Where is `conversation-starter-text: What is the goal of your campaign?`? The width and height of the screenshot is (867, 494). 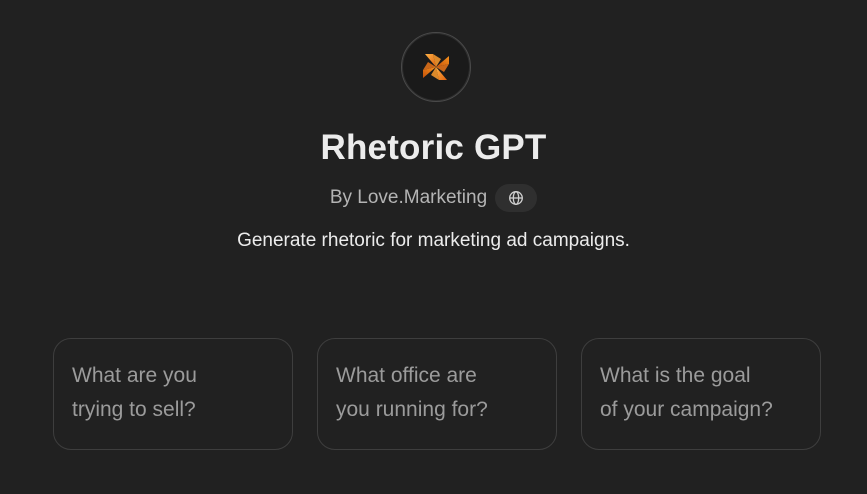 conversation-starter-text: What is the goal of your campaign? is located at coordinates (686, 392).